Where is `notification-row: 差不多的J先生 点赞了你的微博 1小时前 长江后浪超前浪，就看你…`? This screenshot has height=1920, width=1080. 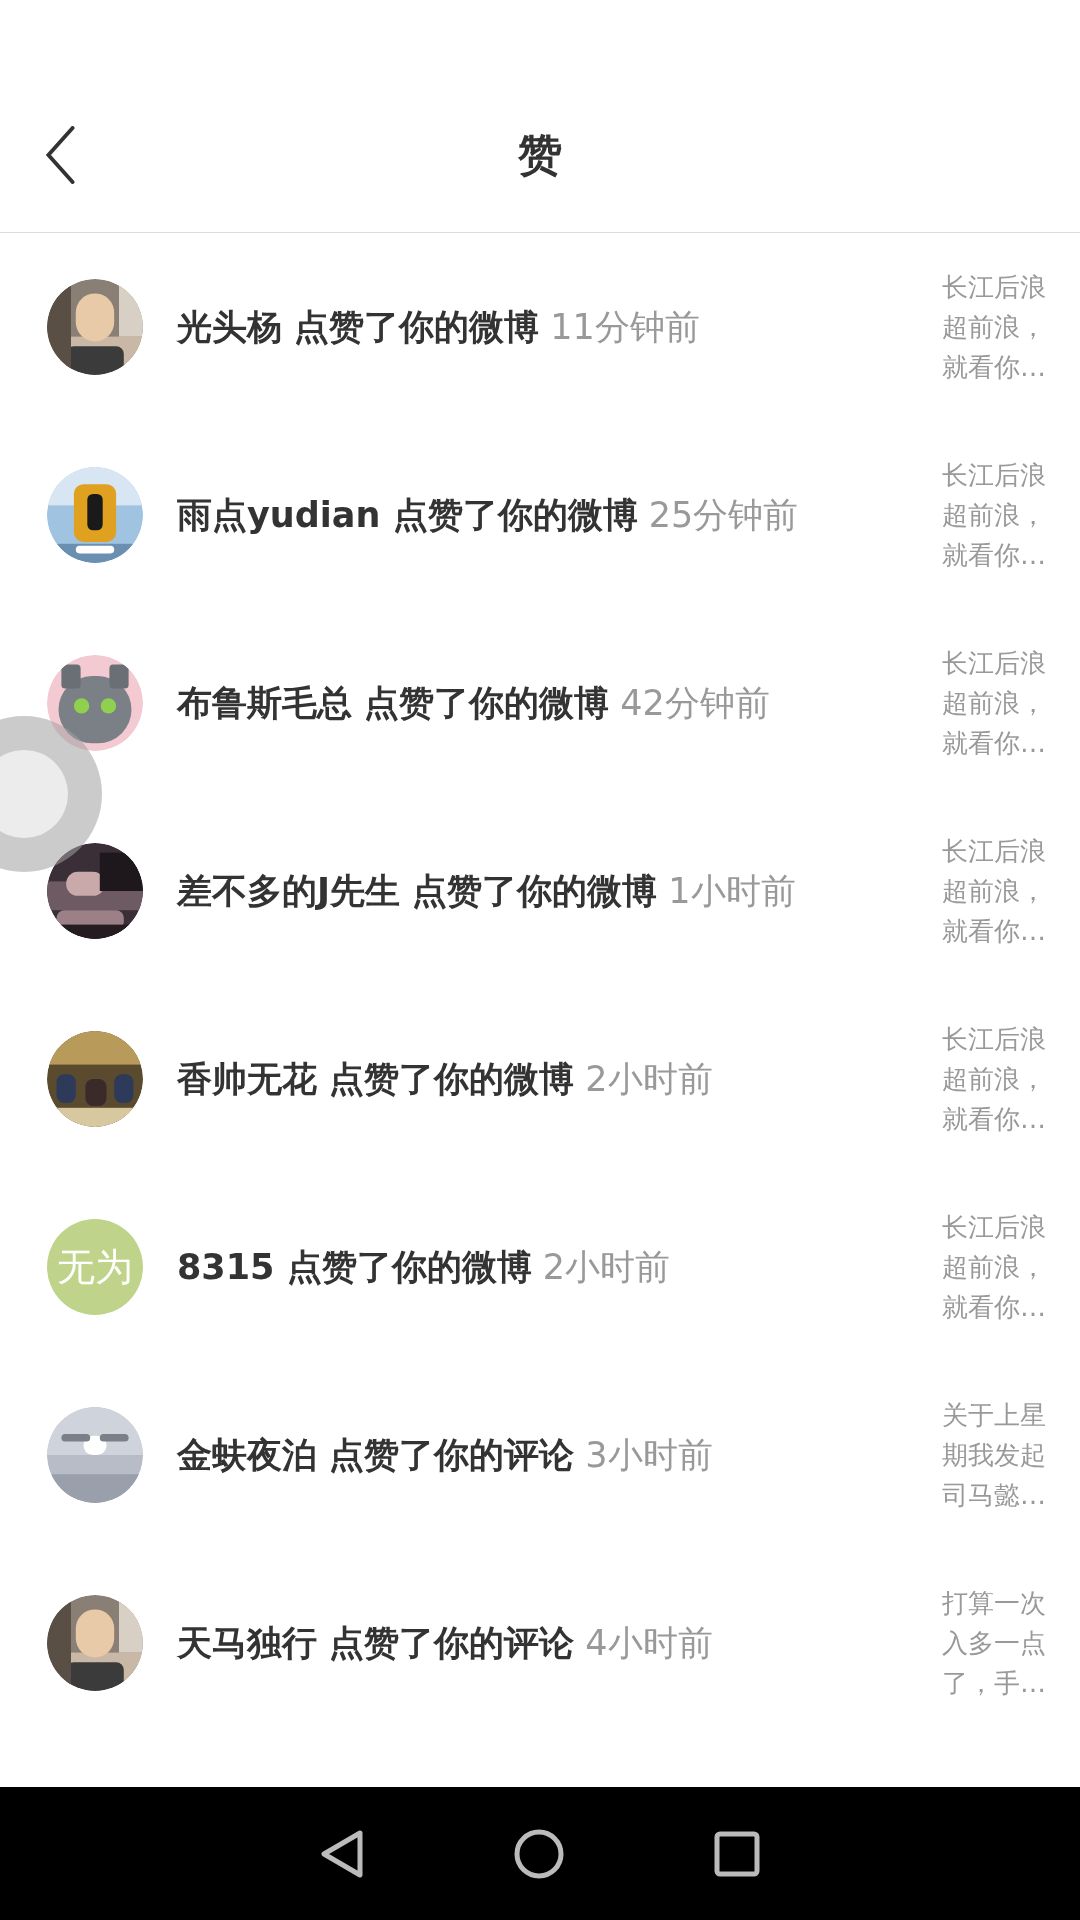 notification-row: 差不多的J先生 点赞了你的微博 1小时前 长江后浪超前浪，就看你… is located at coordinates (540, 891).